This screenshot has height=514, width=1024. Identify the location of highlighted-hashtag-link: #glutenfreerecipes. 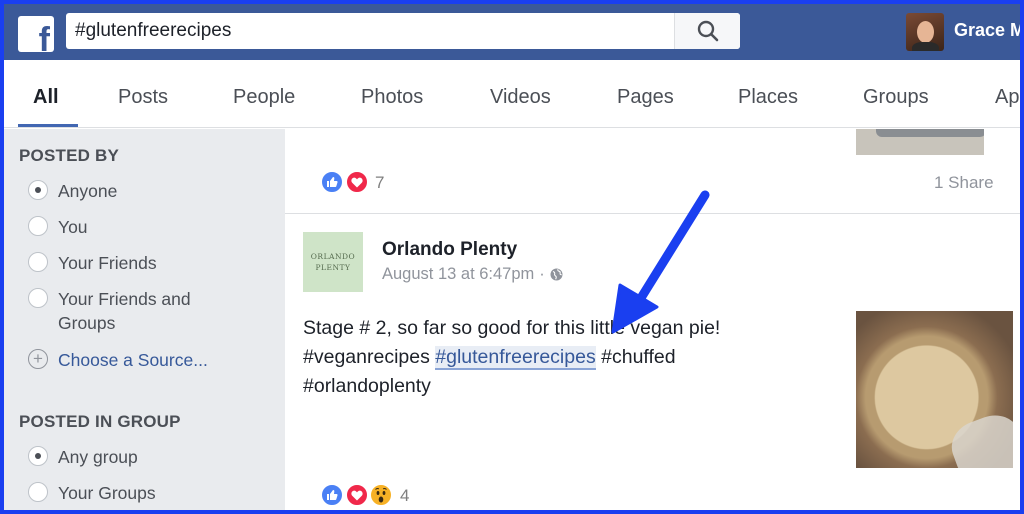
(515, 358).